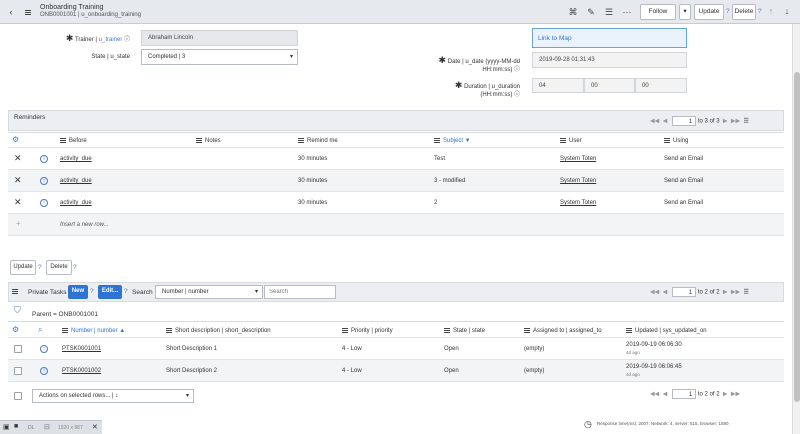 The width and height of the screenshot is (800, 434). What do you see at coordinates (685, 12) in the screenshot?
I see `follow-dropdown-button: ▾` at bounding box center [685, 12].